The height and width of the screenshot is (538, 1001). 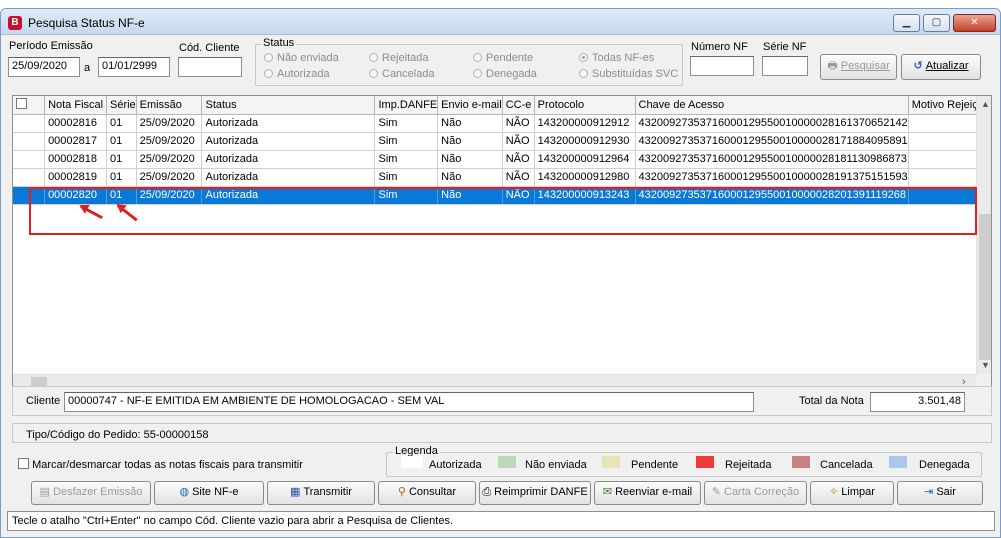 I want to click on col-emissao: Emissão, so click(x=169, y=105).